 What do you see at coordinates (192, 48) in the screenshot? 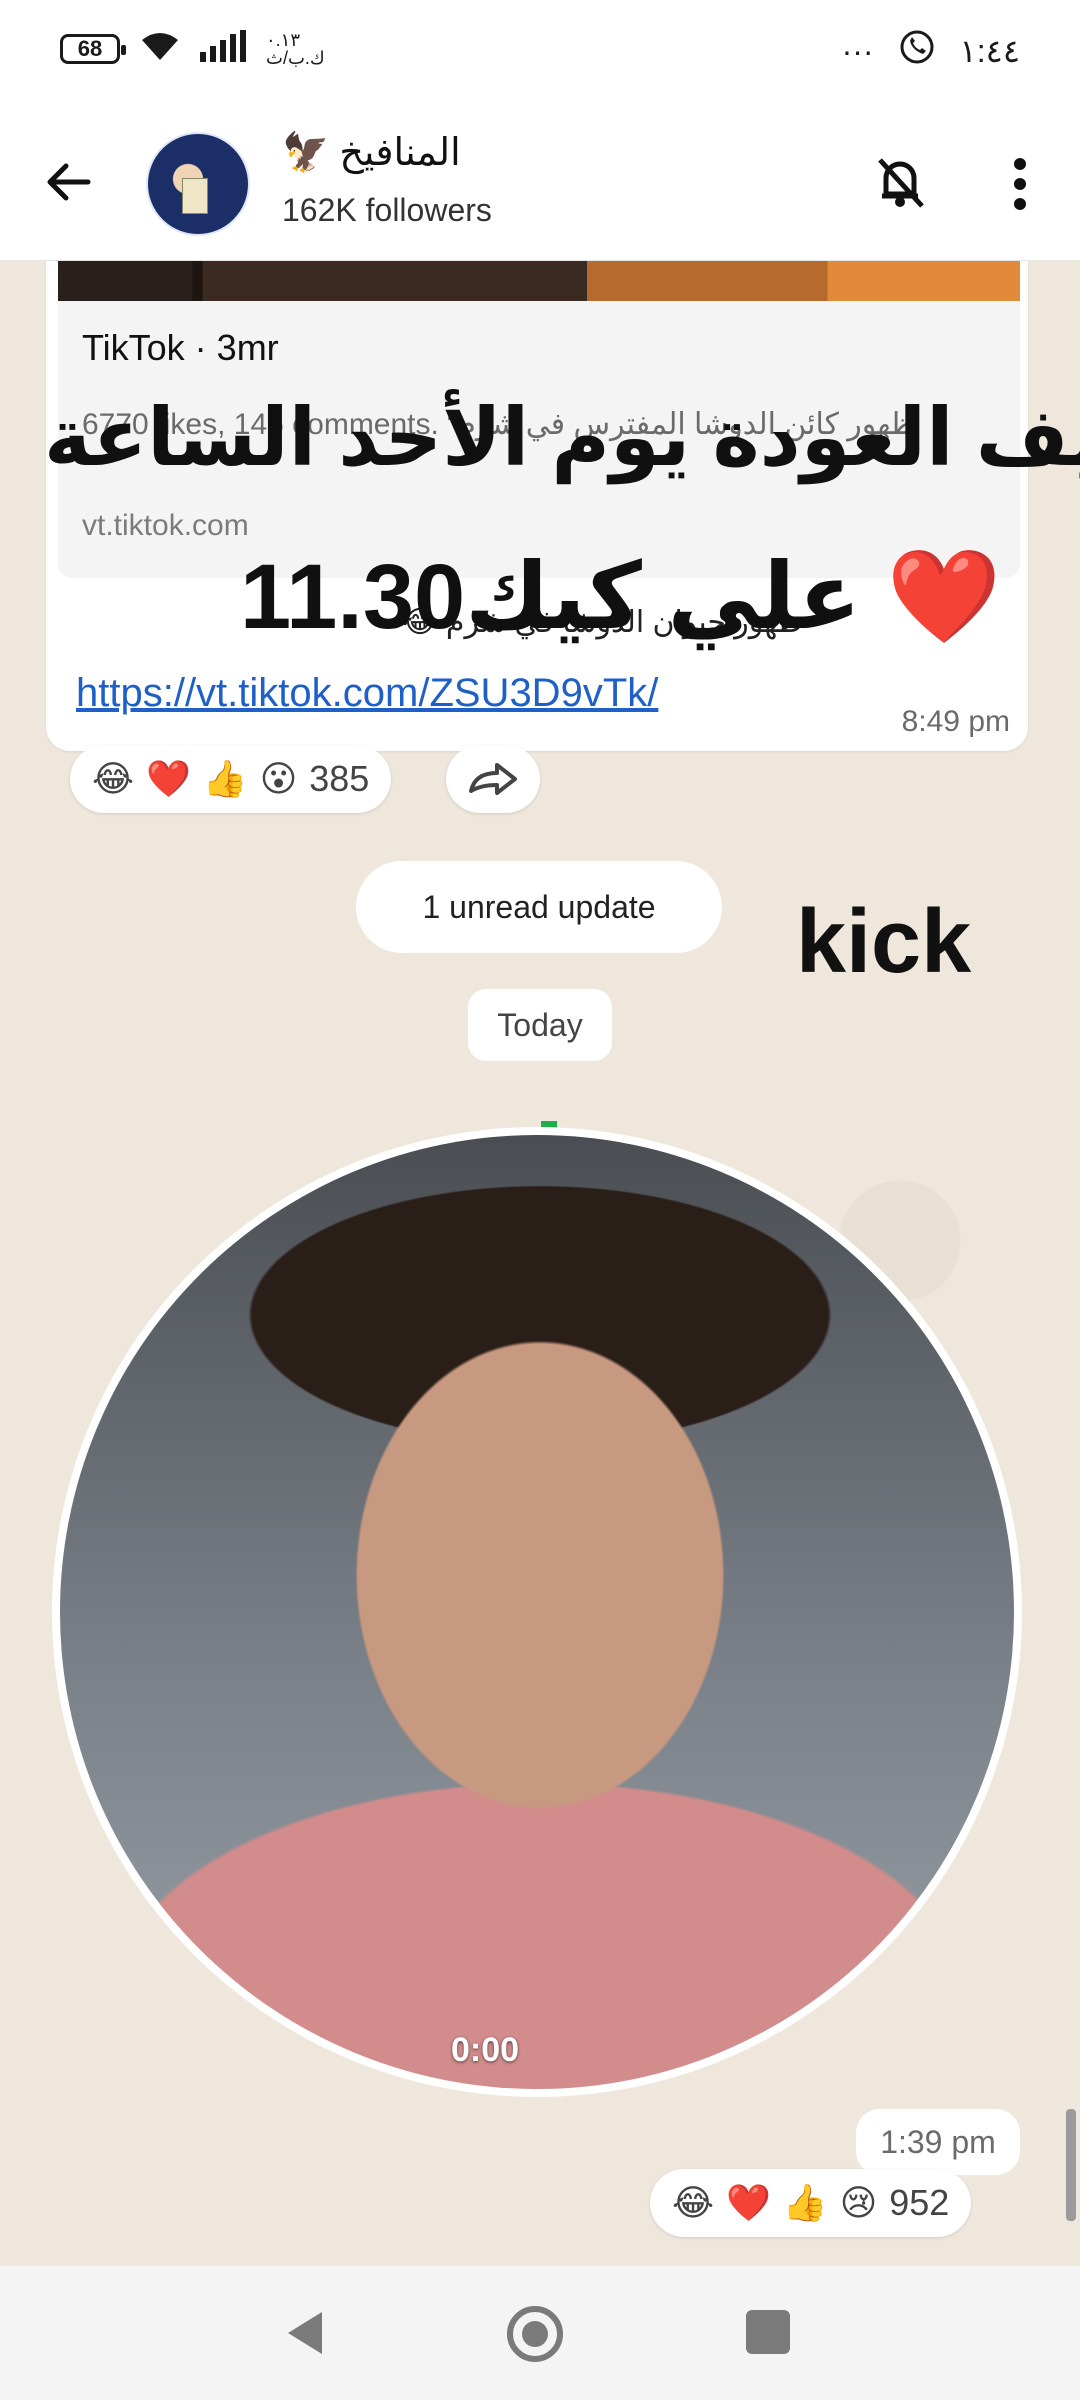
I see `status-left: 68 ٠.١٣ ك.ب/ث` at bounding box center [192, 48].